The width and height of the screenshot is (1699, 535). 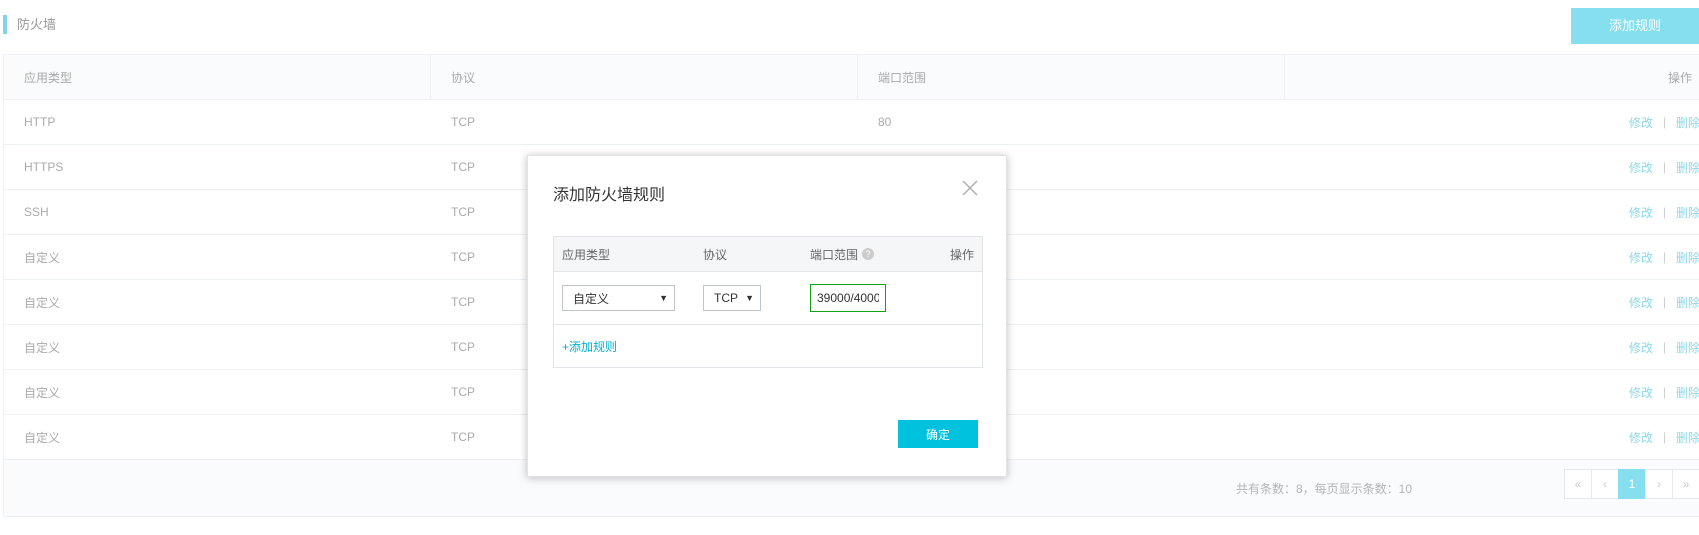 What do you see at coordinates (1679, 77) in the screenshot?
I see `column-header-actions: 操作` at bounding box center [1679, 77].